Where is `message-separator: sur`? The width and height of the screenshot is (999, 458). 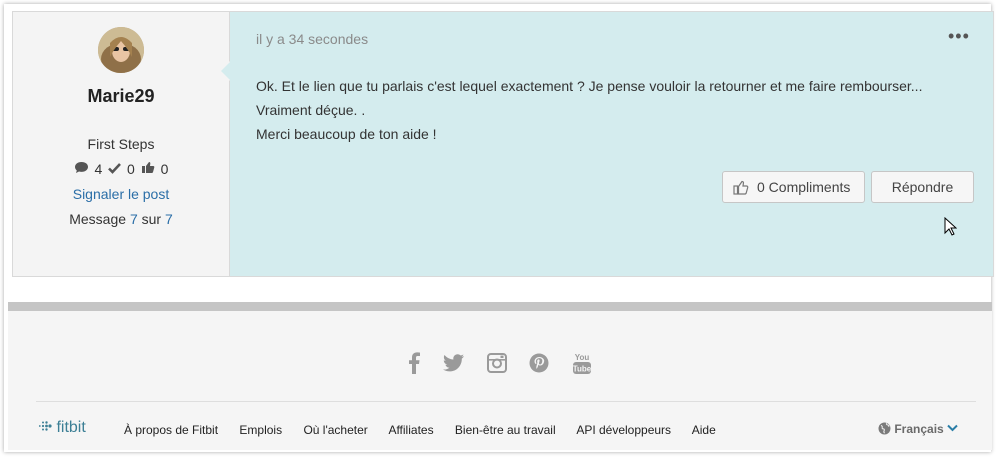
message-separator: sur is located at coordinates (151, 219).